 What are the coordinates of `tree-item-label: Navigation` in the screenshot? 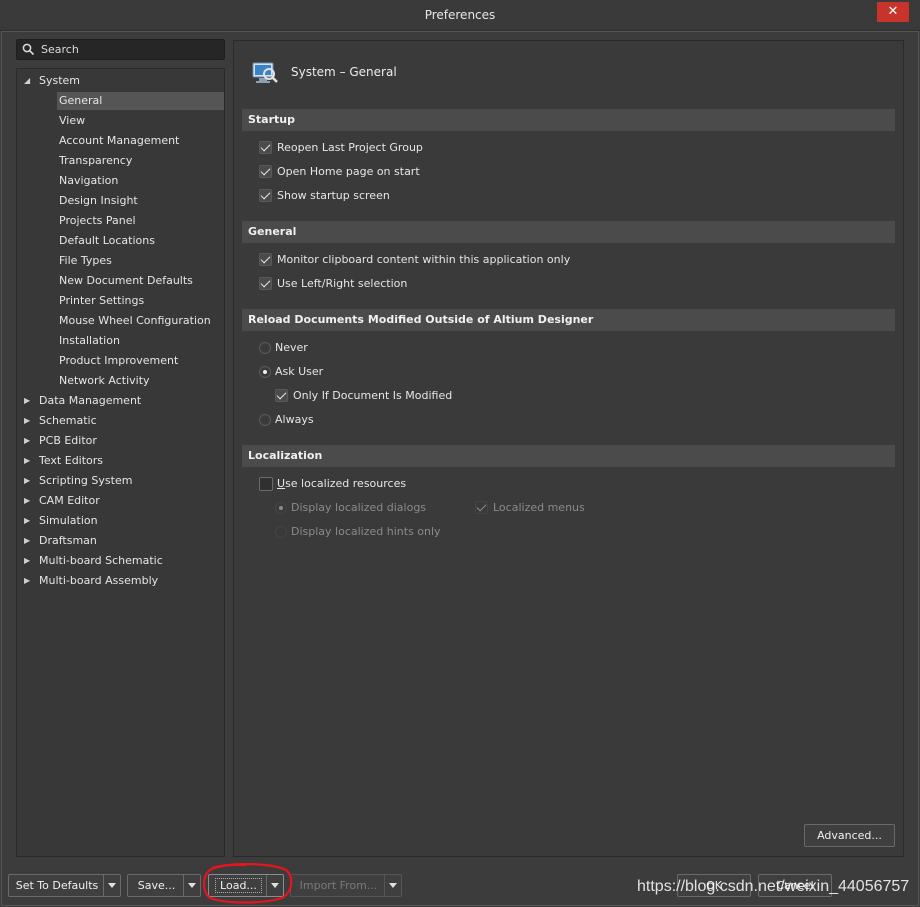 It's located at (89, 180).